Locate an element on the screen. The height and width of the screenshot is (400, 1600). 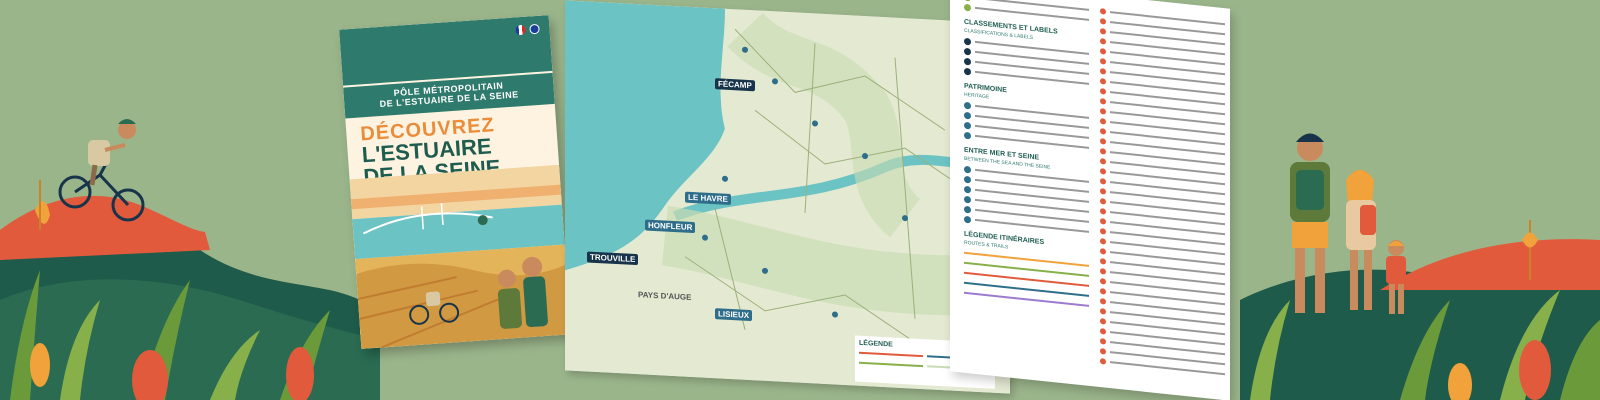
uk-flag-icon is located at coordinates (534, 29).